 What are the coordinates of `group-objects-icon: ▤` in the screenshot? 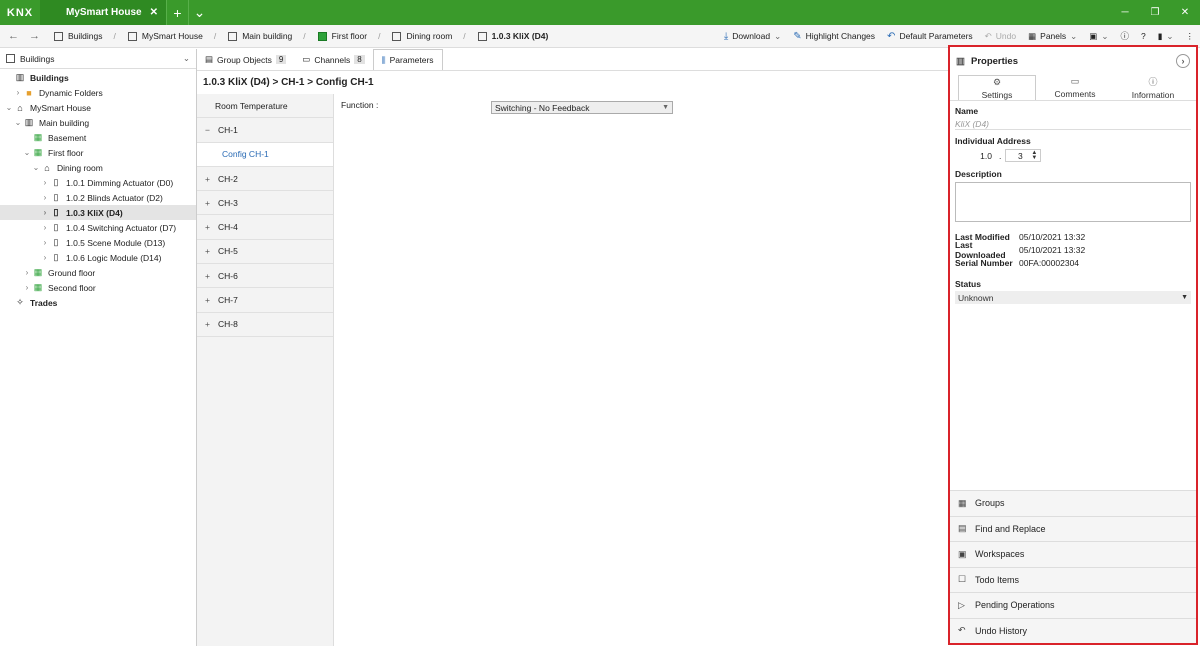 It's located at (209, 59).